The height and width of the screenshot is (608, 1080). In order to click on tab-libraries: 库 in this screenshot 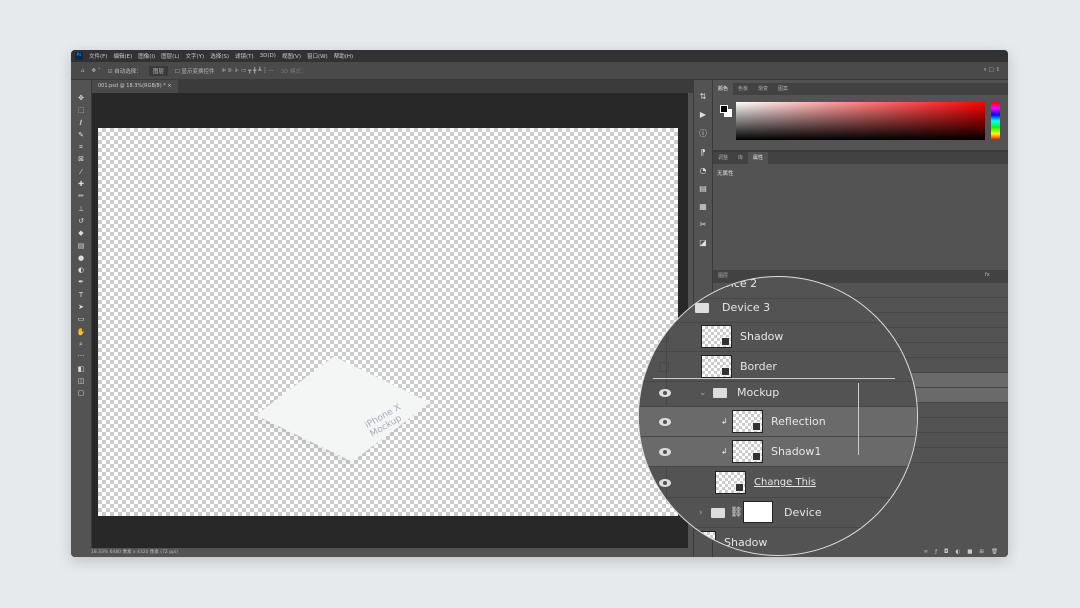, I will do `click(740, 158)`.